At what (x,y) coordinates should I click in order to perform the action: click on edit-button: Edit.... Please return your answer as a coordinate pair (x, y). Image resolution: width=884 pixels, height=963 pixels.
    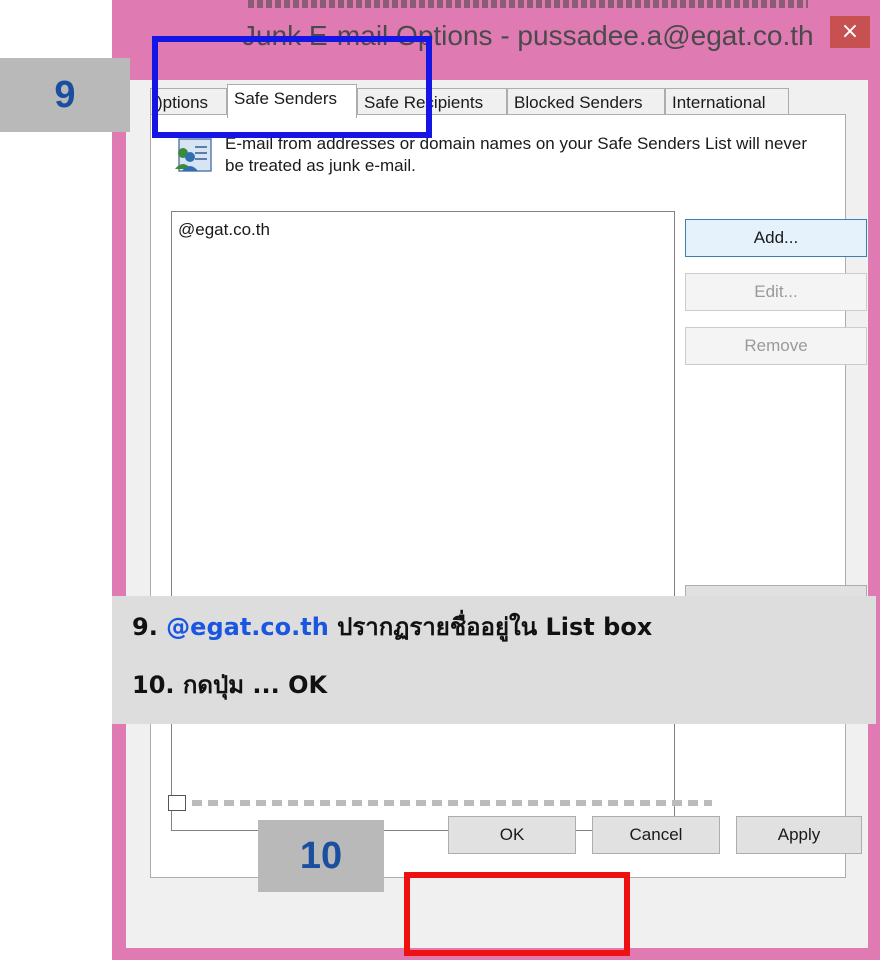
    Looking at the image, I should click on (776, 292).